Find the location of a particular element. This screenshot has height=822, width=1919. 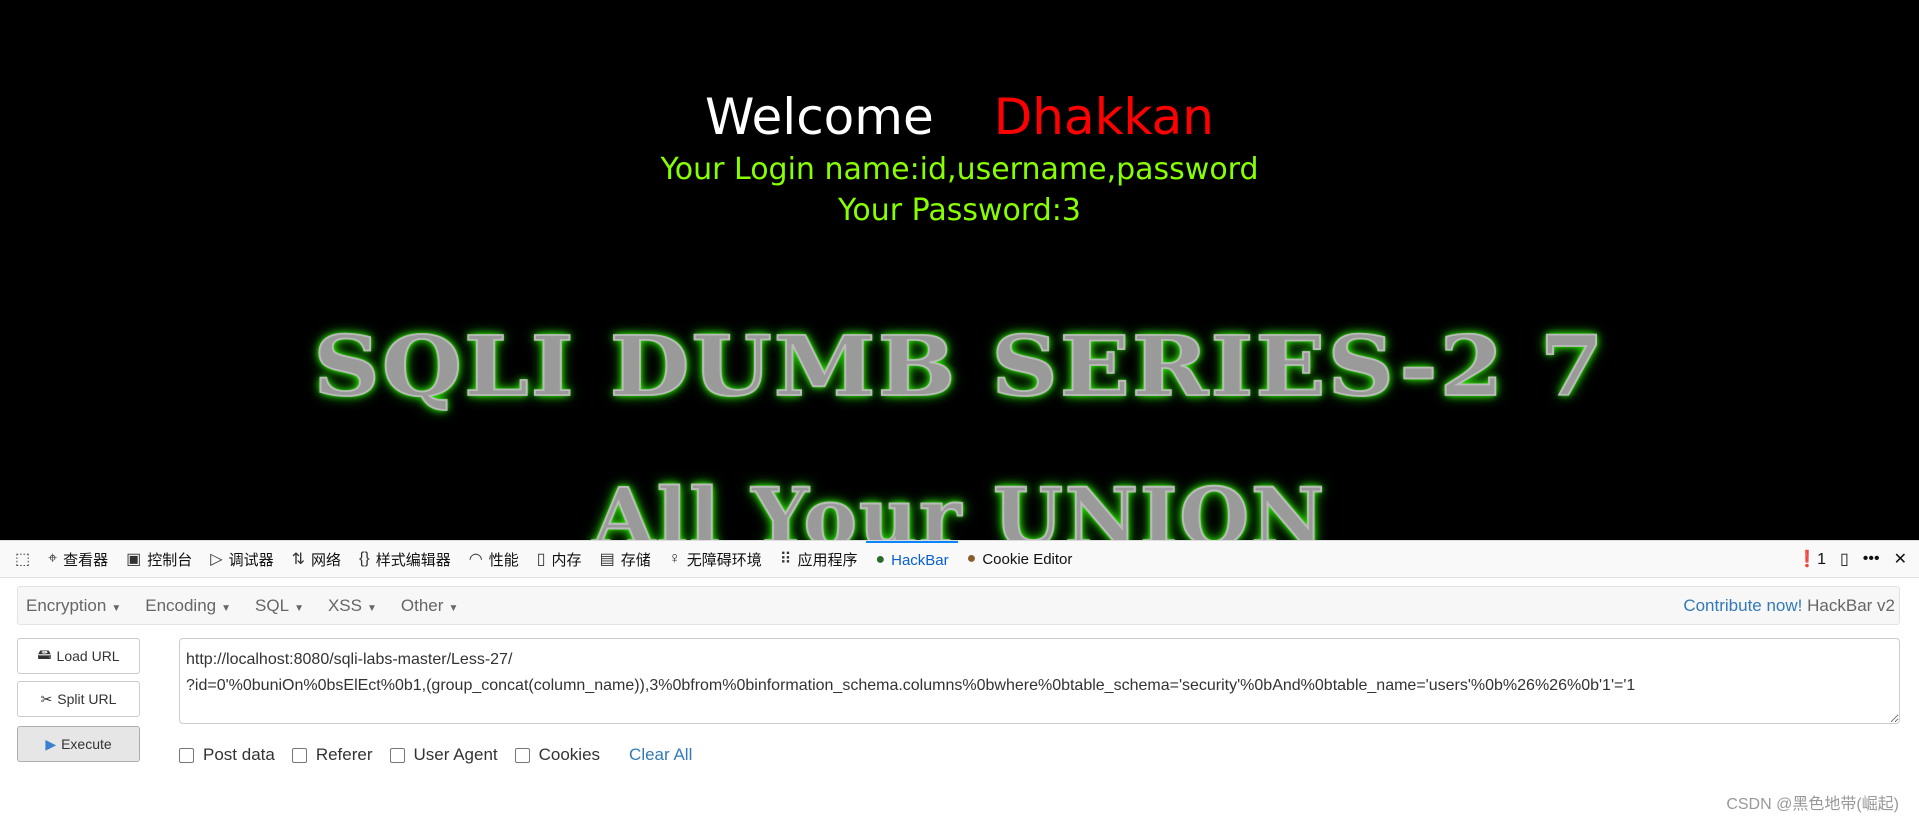

debugger-icon: ▷ is located at coordinates (216, 559).